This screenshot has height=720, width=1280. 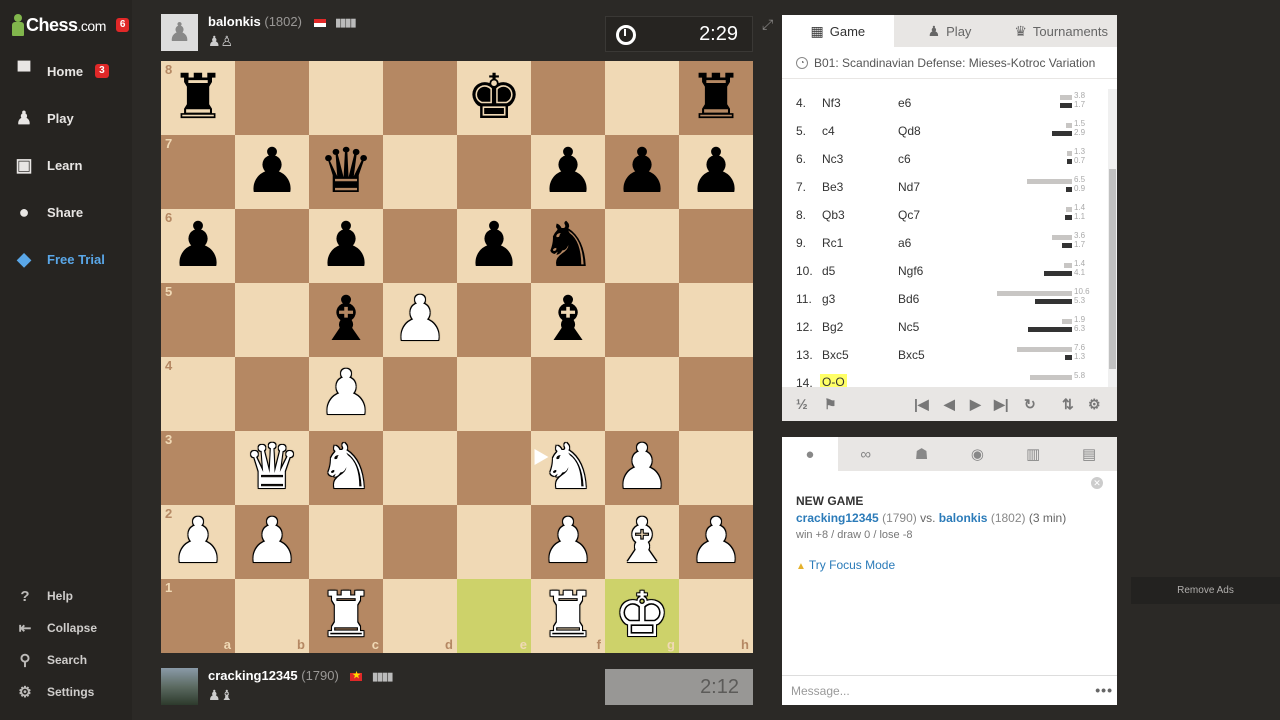 I want to click on square-h6, so click(x=716, y=246).